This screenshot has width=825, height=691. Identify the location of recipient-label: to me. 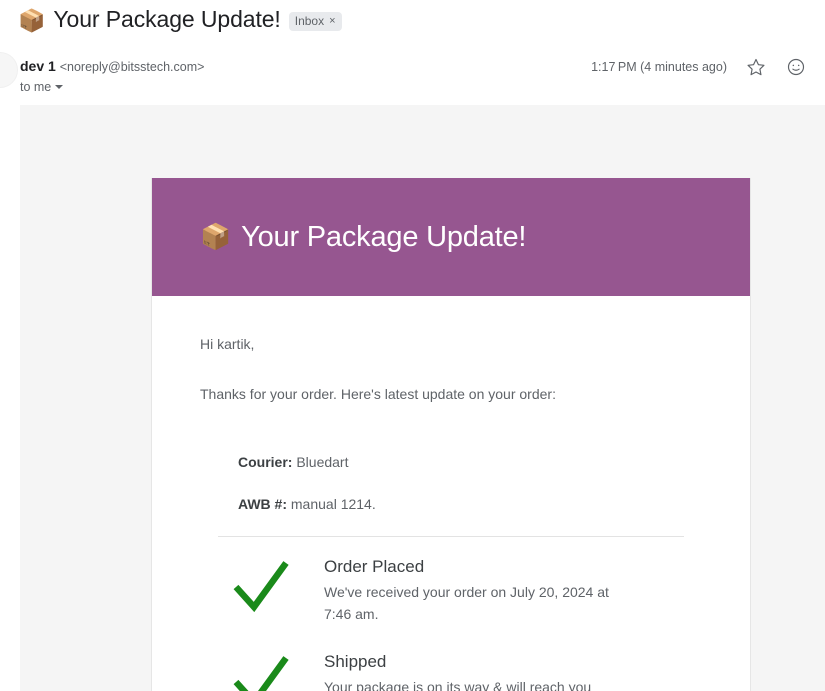
(36, 87).